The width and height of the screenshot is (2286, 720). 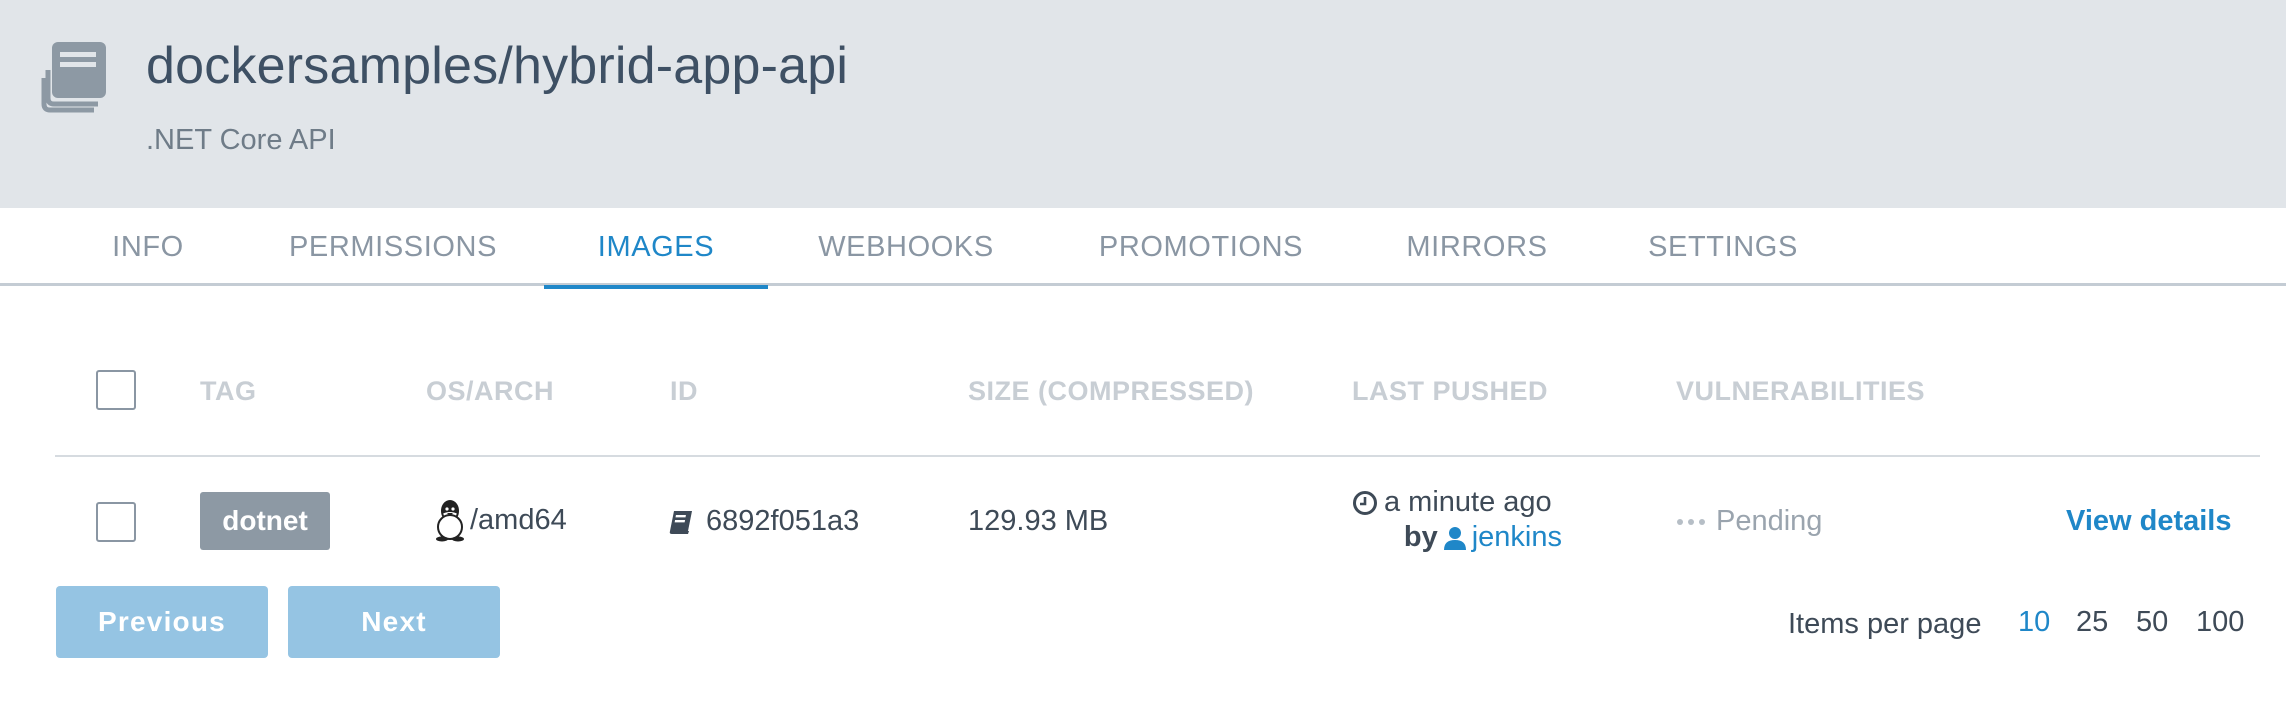 What do you see at coordinates (1201, 247) in the screenshot?
I see `tab-promotions: PROMOTIONS` at bounding box center [1201, 247].